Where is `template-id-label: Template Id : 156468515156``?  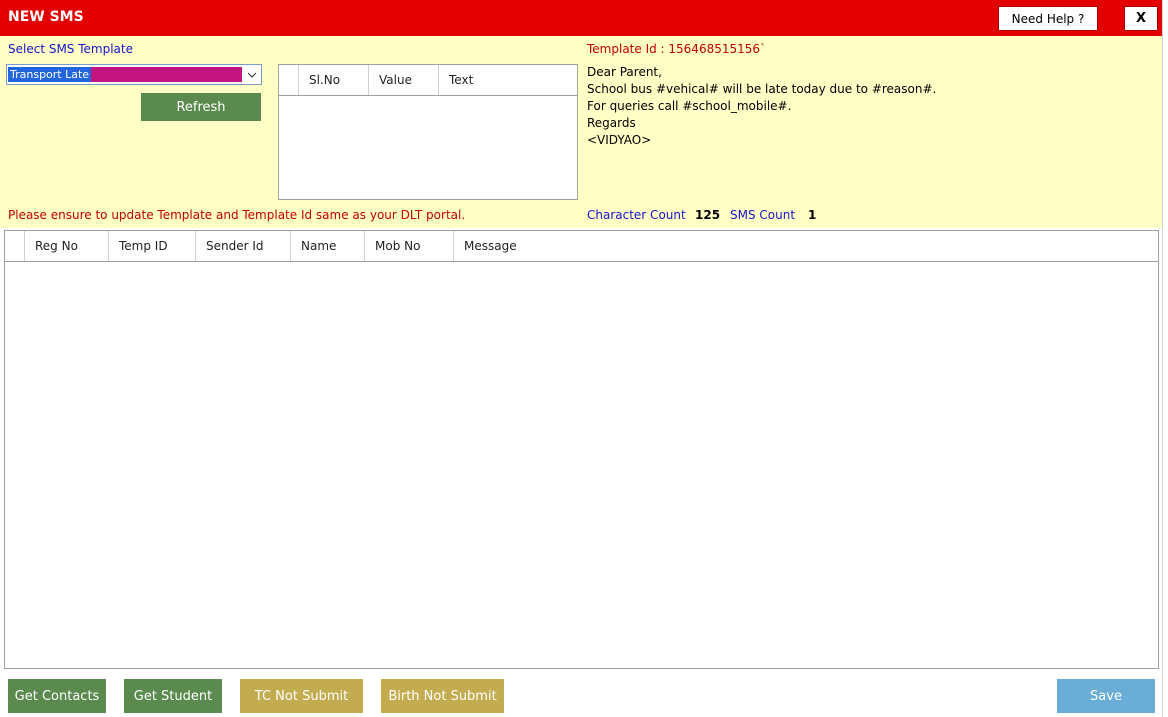
template-id-label: Template Id : 156468515156` is located at coordinates (677, 49).